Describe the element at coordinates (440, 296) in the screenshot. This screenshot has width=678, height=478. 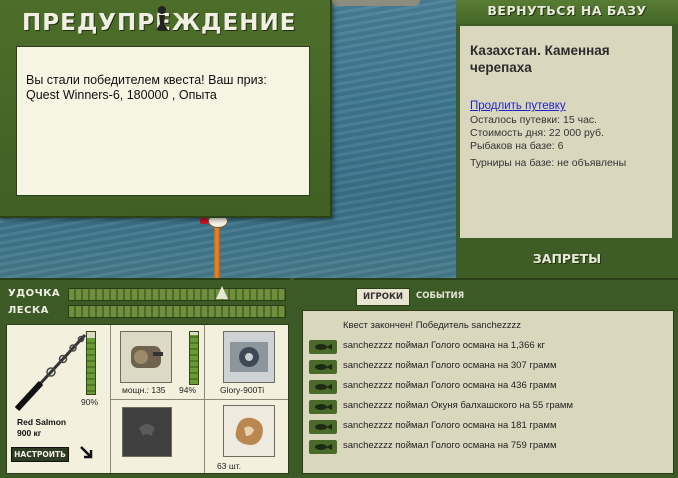
I see `tab-events: СОБЫТИЯ` at that location.